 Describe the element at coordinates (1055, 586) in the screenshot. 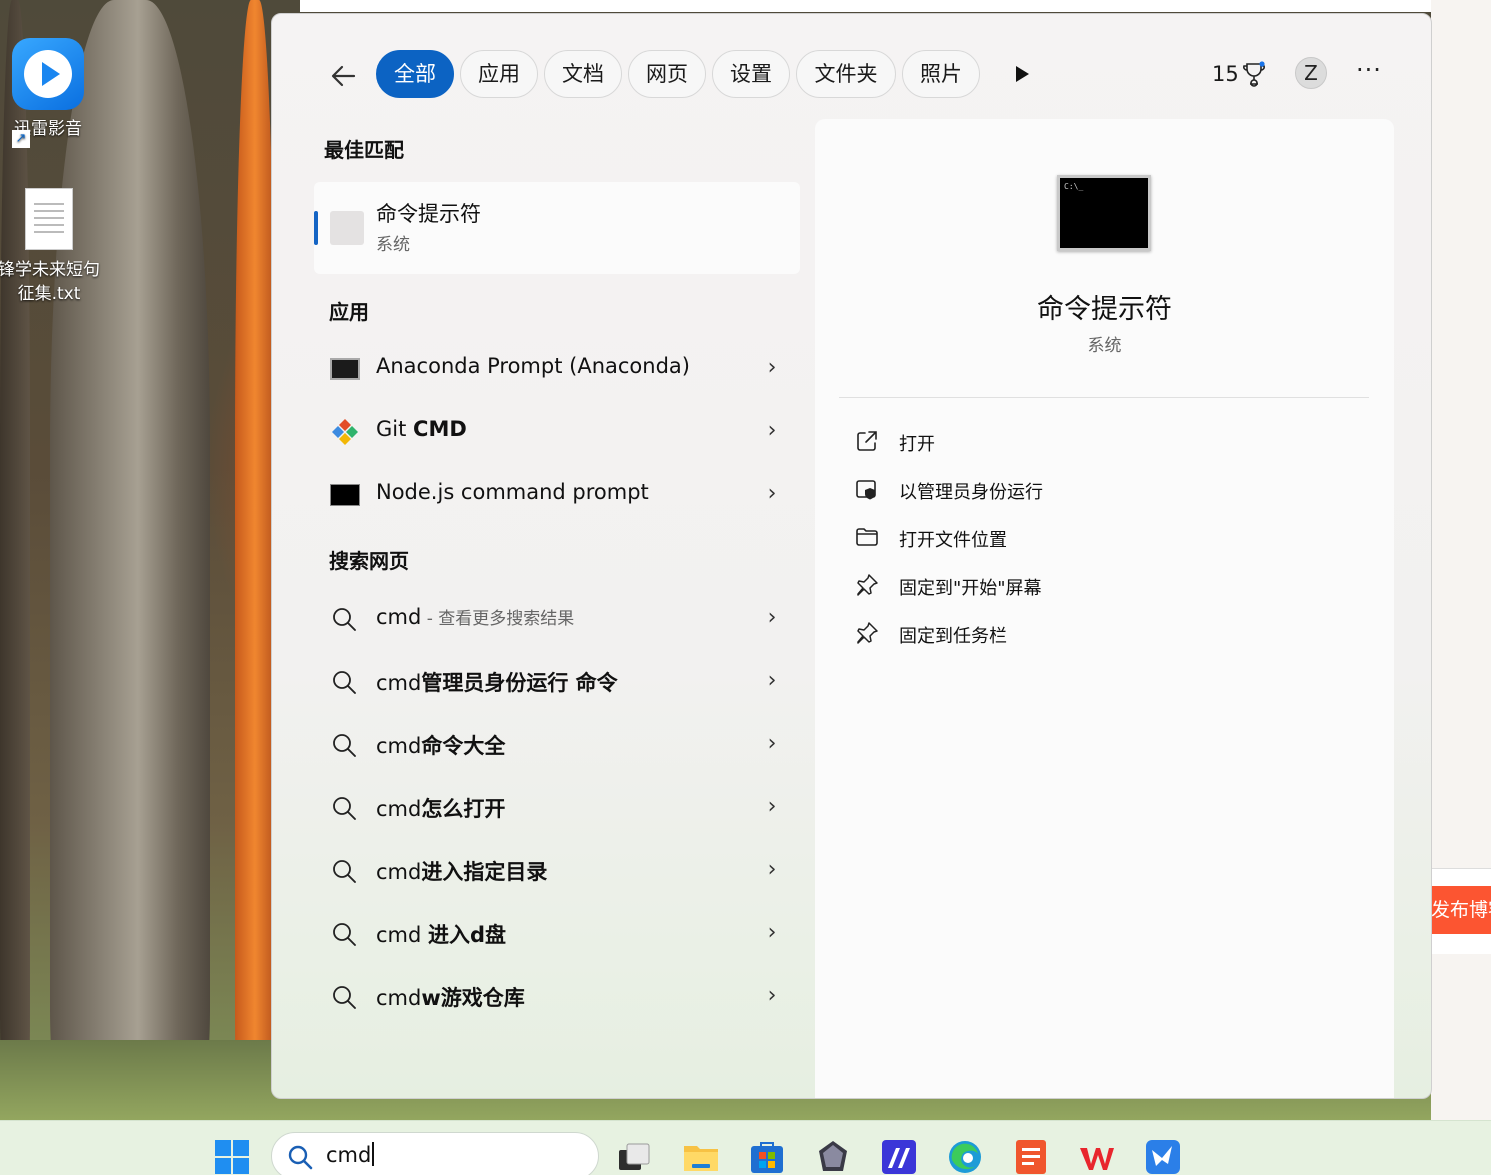

I see `action-pin-to-start: 固定到"开始"屏幕` at that location.